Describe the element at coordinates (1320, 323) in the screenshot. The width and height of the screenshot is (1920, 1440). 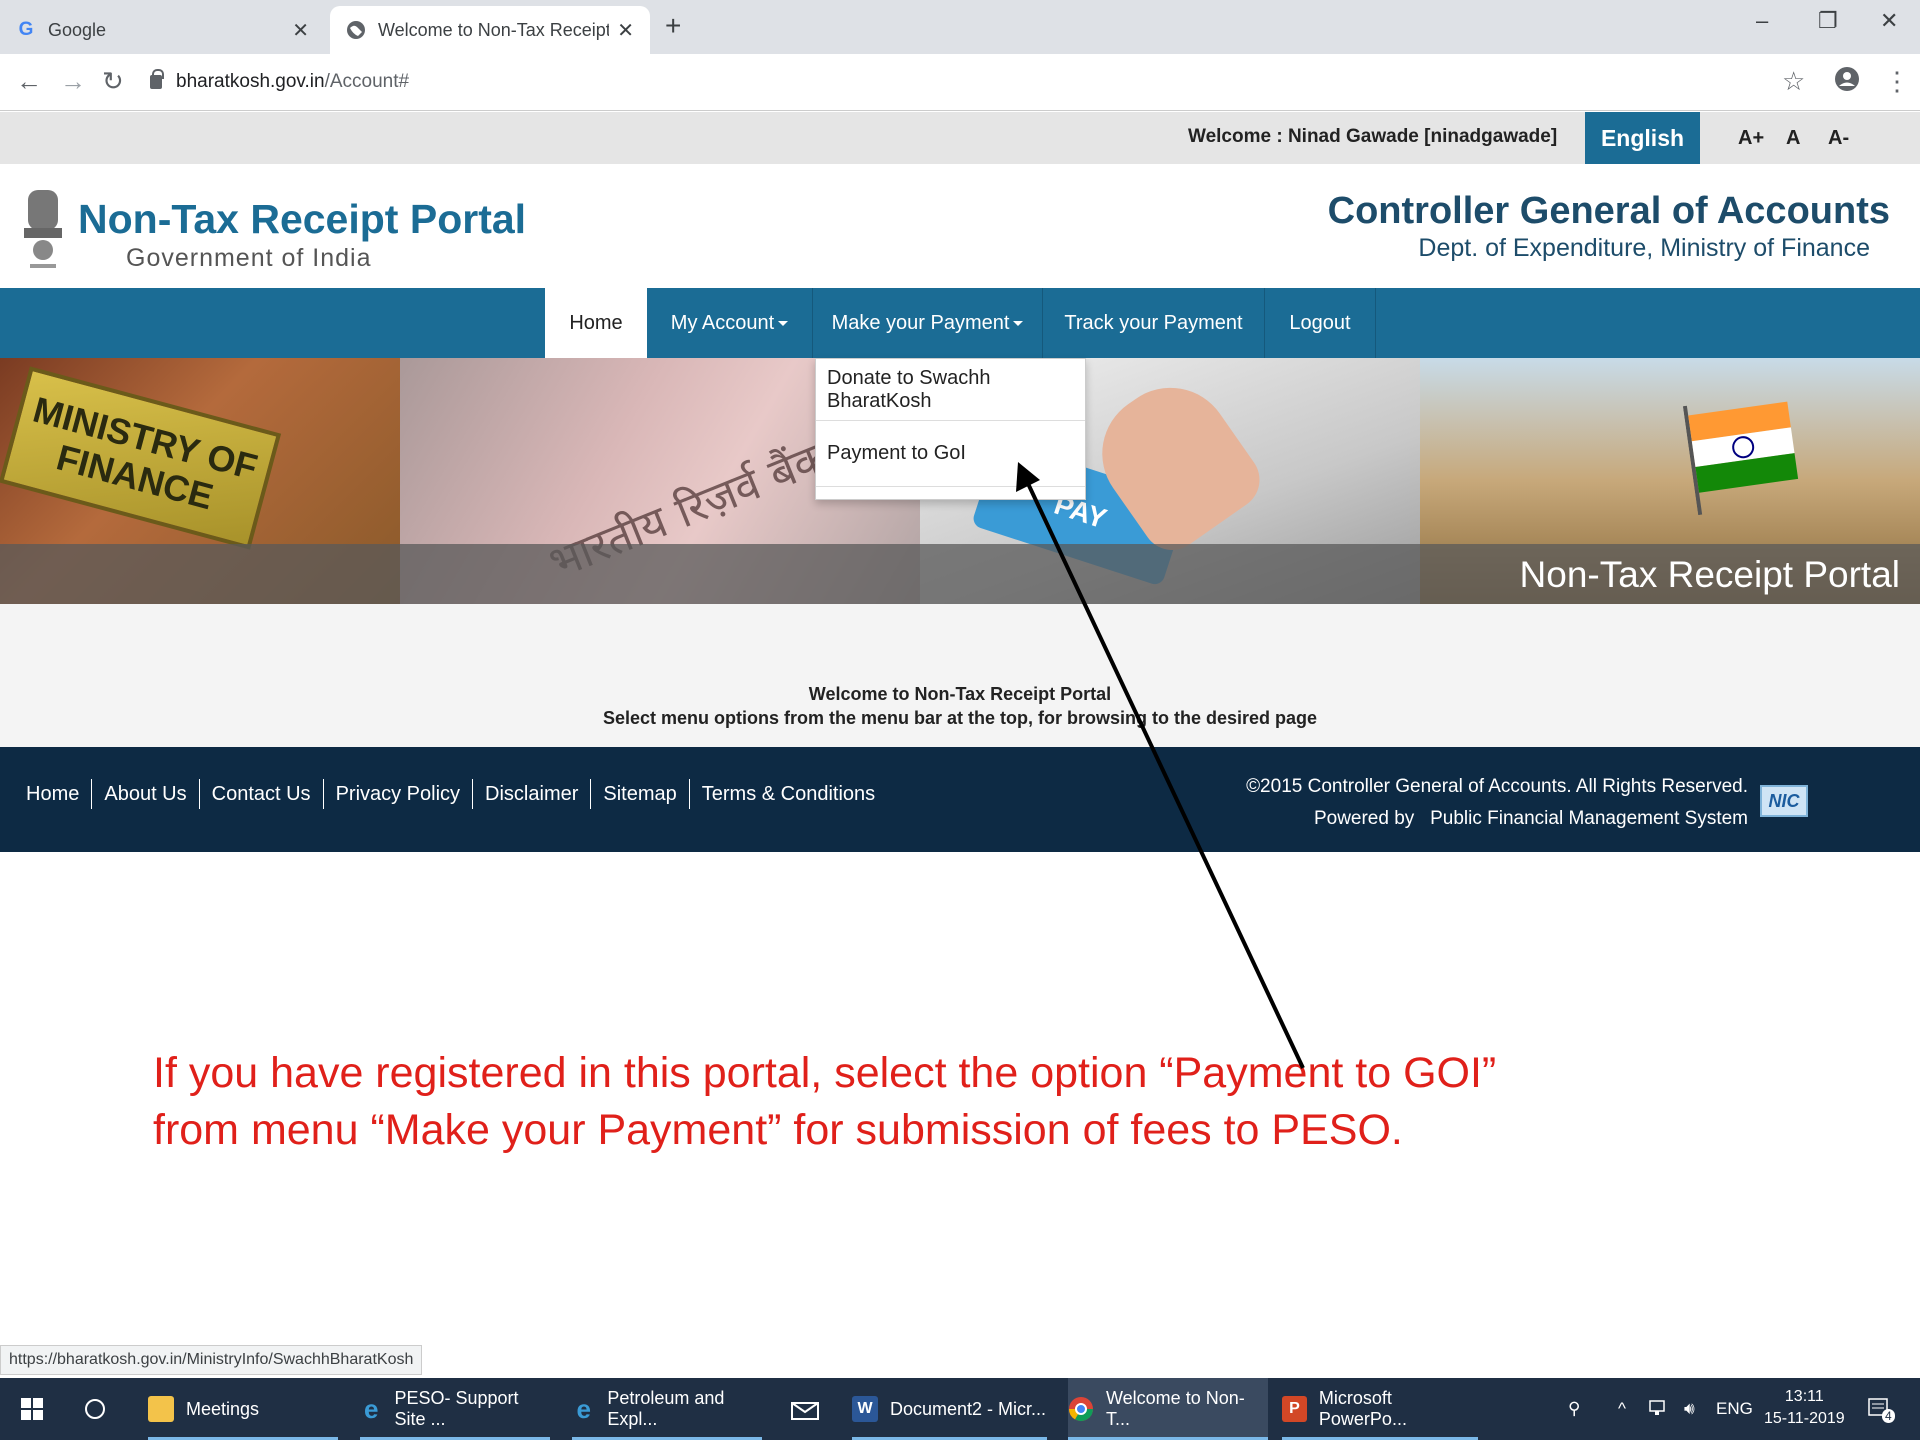
I see `menu-logout: Logout` at that location.